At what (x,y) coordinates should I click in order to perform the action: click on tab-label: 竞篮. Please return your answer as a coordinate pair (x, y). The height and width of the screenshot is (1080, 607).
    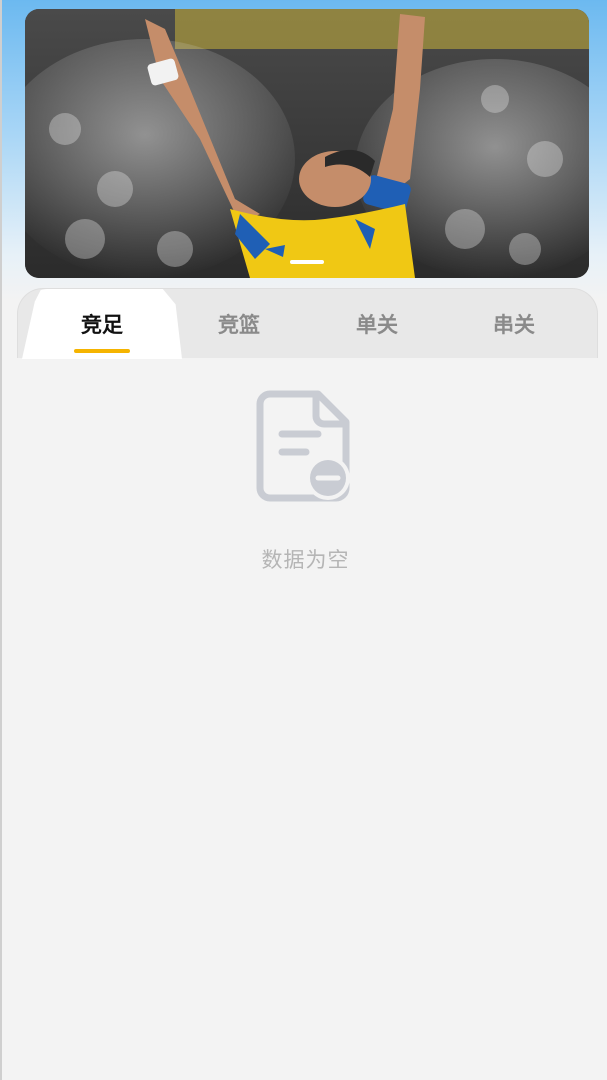
    Looking at the image, I should click on (239, 325).